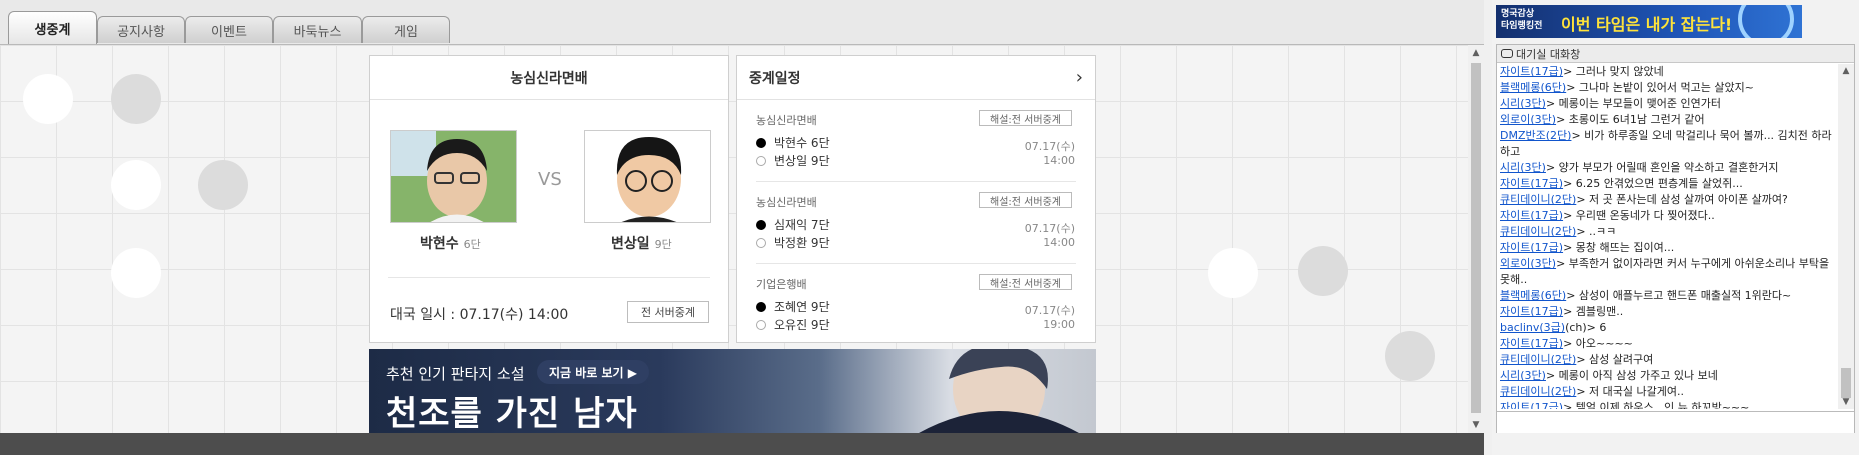  What do you see at coordinates (1667, 200) in the screenshot?
I see `chat-message: 큐티데이니(2단)> 저 곳 폰사는데 삼성 살까여 아이폰 살까여?` at bounding box center [1667, 200].